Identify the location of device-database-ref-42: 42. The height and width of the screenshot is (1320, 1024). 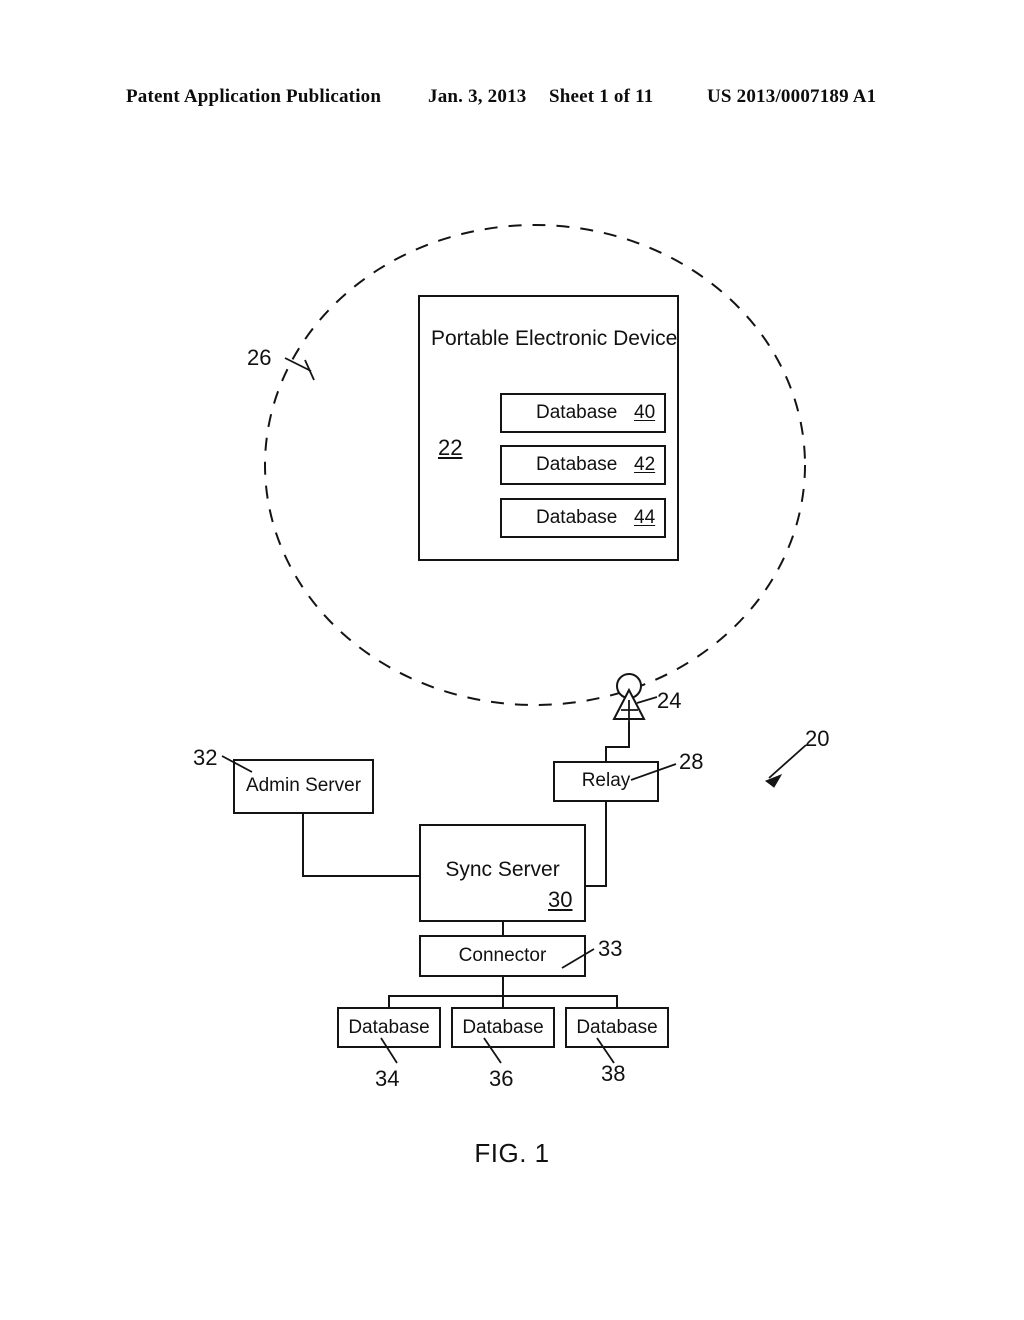
(645, 464).